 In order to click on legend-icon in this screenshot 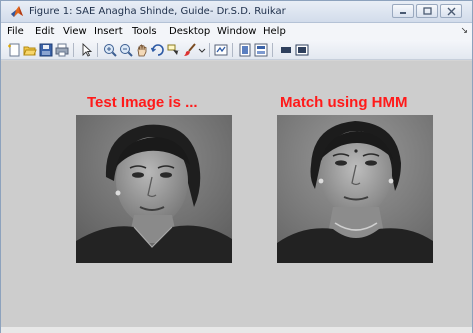, I will do `click(261, 50)`.